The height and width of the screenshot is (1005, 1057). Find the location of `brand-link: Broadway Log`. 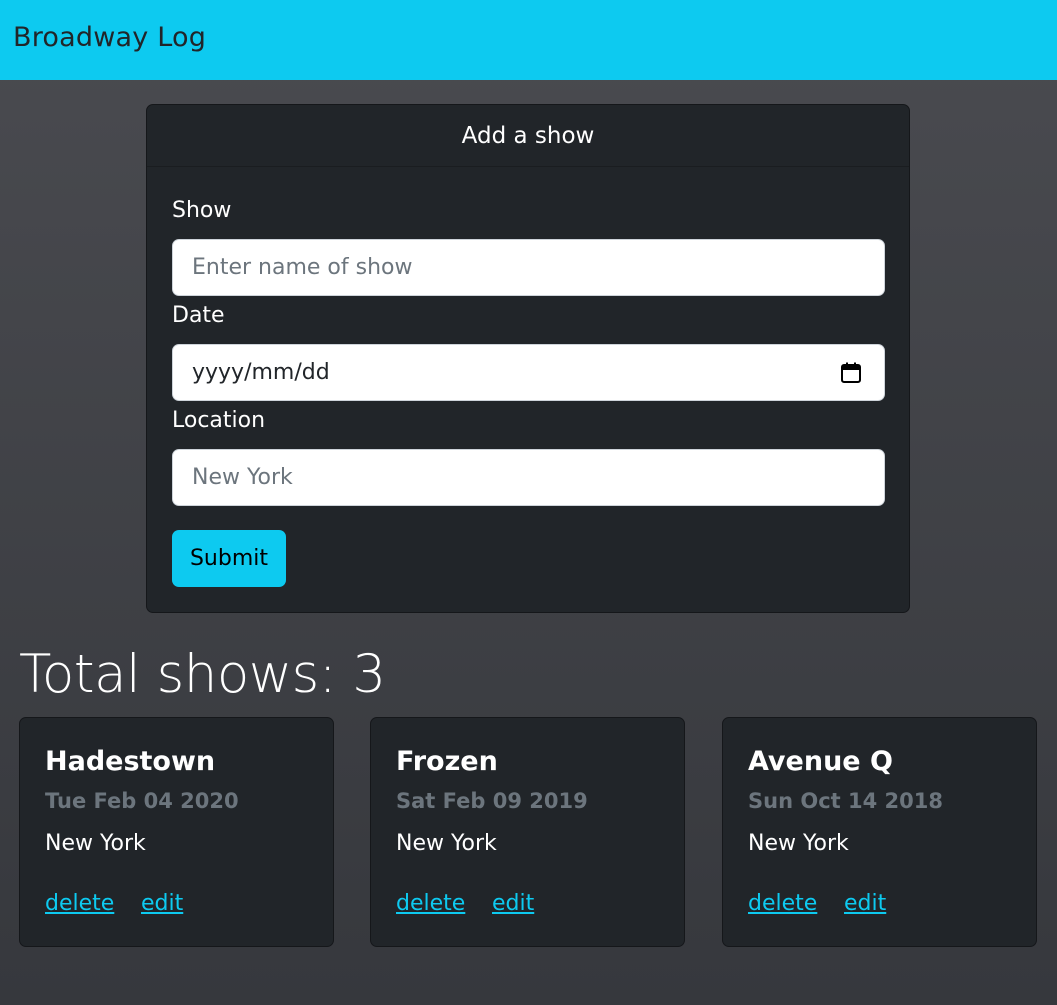

brand-link: Broadway Log is located at coordinates (109, 37).